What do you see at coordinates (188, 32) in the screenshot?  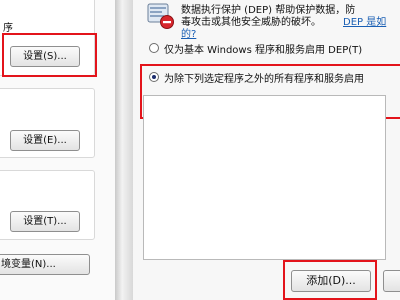 I see `dep-help-link-cont: 的?` at bounding box center [188, 32].